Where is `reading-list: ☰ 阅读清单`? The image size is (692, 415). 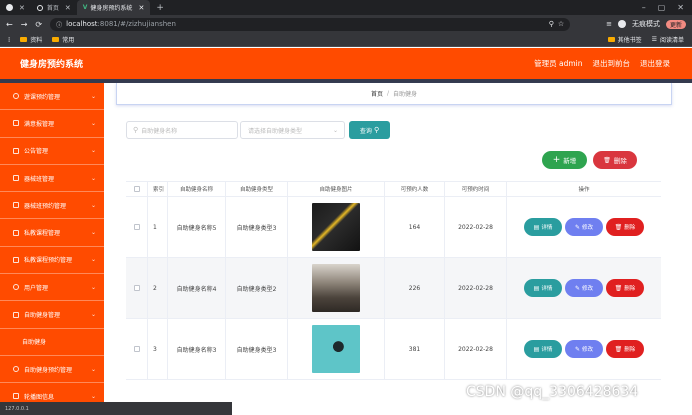 reading-list: ☰ 阅读清单 is located at coordinates (668, 39).